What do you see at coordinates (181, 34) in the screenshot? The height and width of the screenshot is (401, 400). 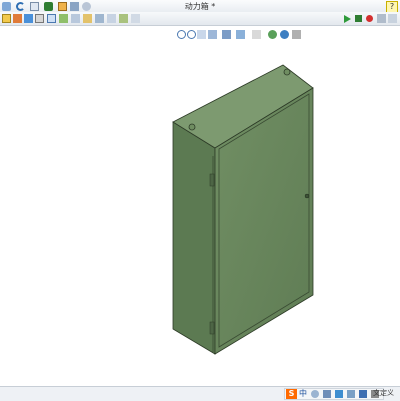 I see `zoom-to-fit-icon` at bounding box center [181, 34].